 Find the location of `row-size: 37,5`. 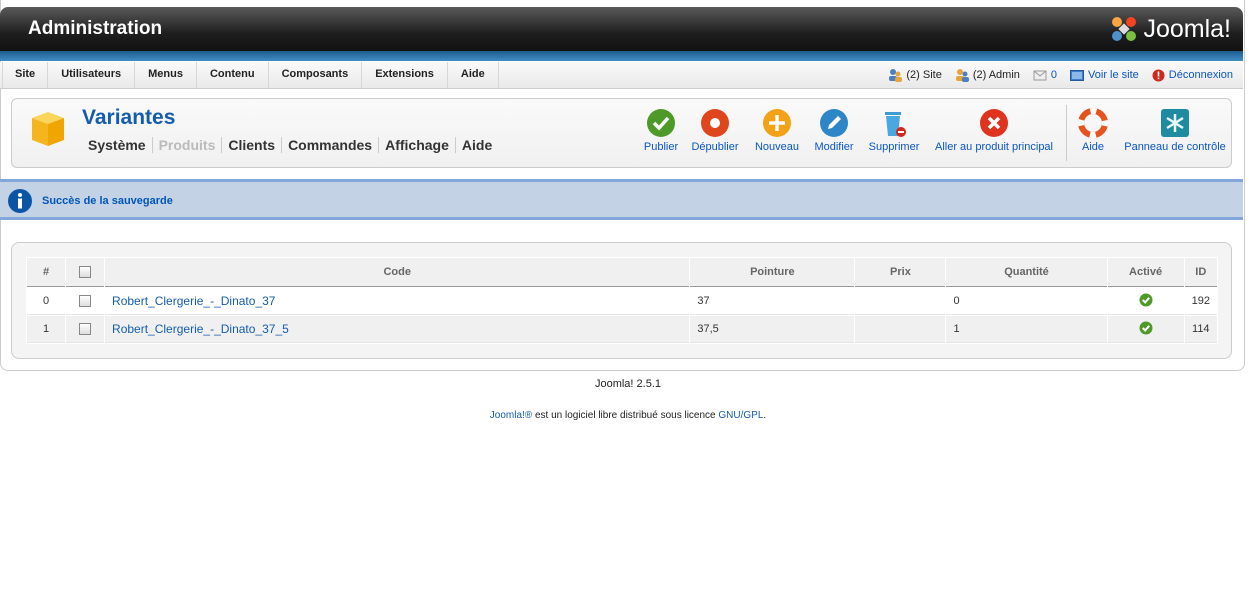

row-size: 37,5 is located at coordinates (772, 329).